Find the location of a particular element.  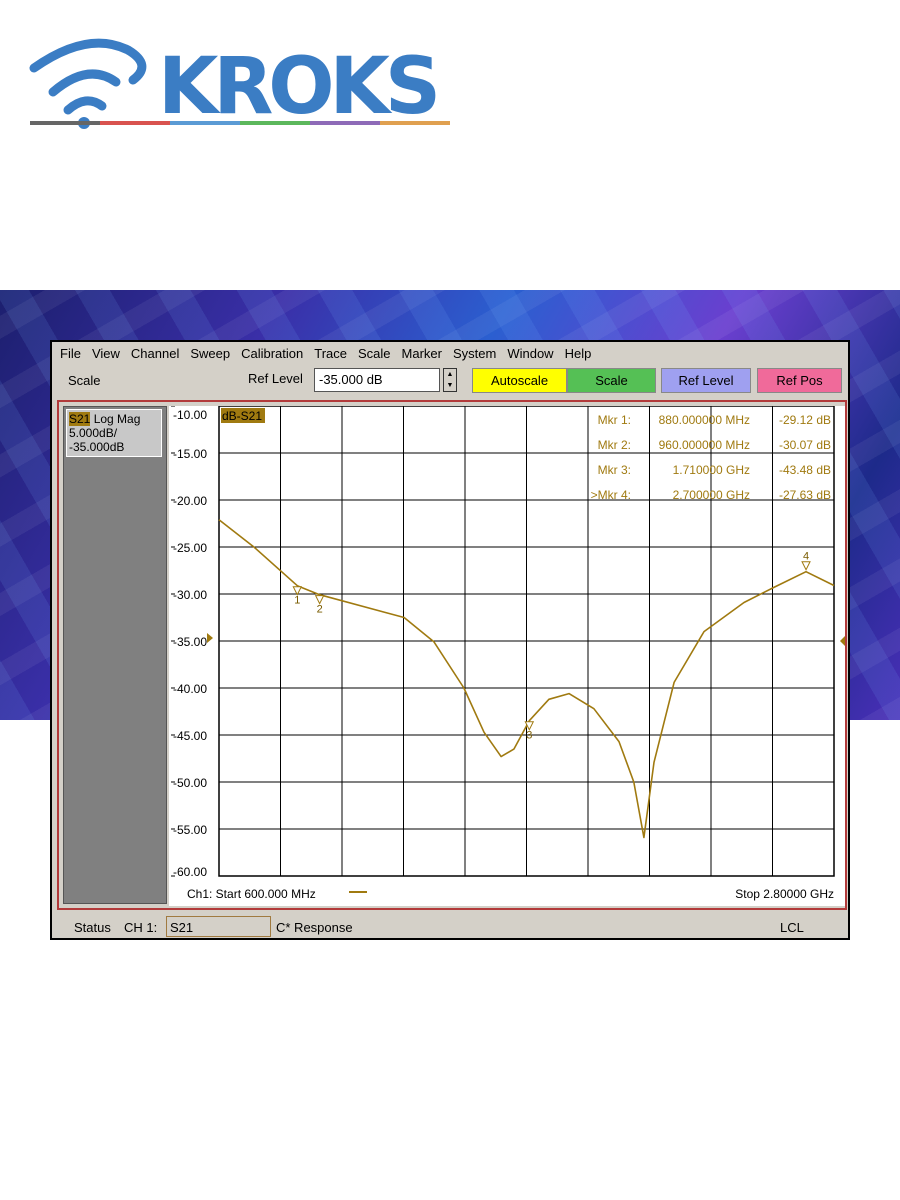

marker-value: -27.63 dB is located at coordinates (805, 495).